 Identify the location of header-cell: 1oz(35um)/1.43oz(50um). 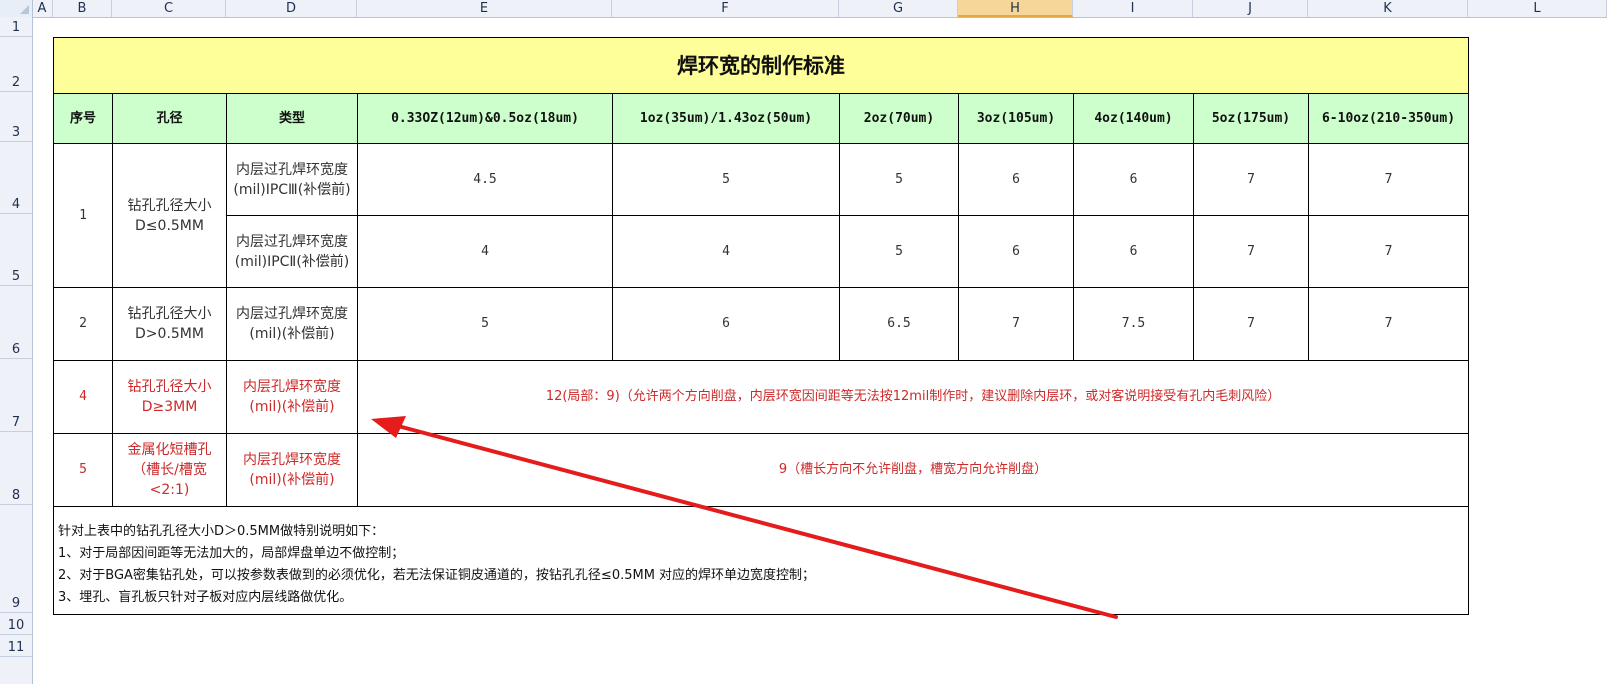
(726, 118).